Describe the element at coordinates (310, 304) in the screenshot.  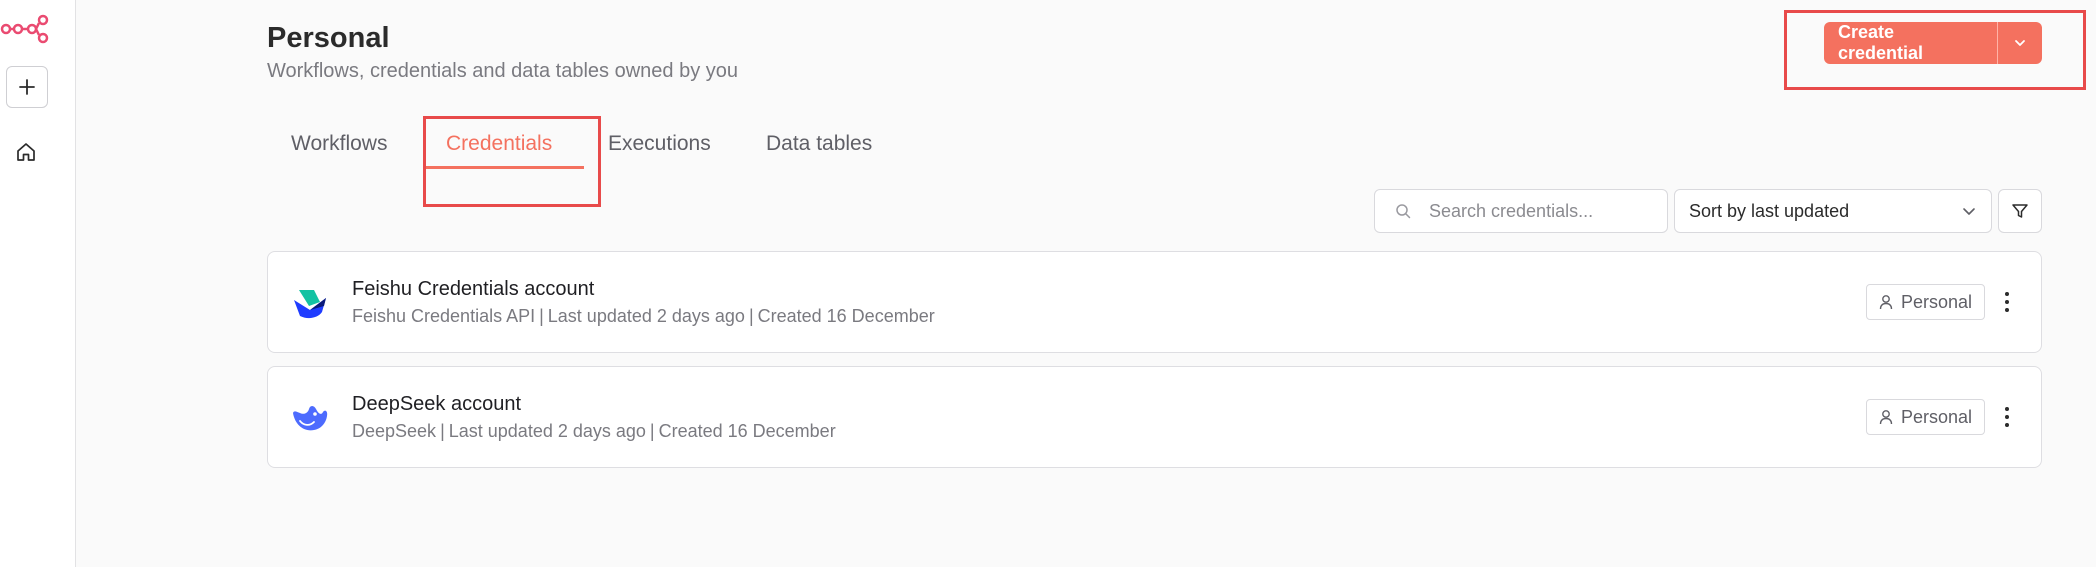
I see `feishu-icon` at that location.